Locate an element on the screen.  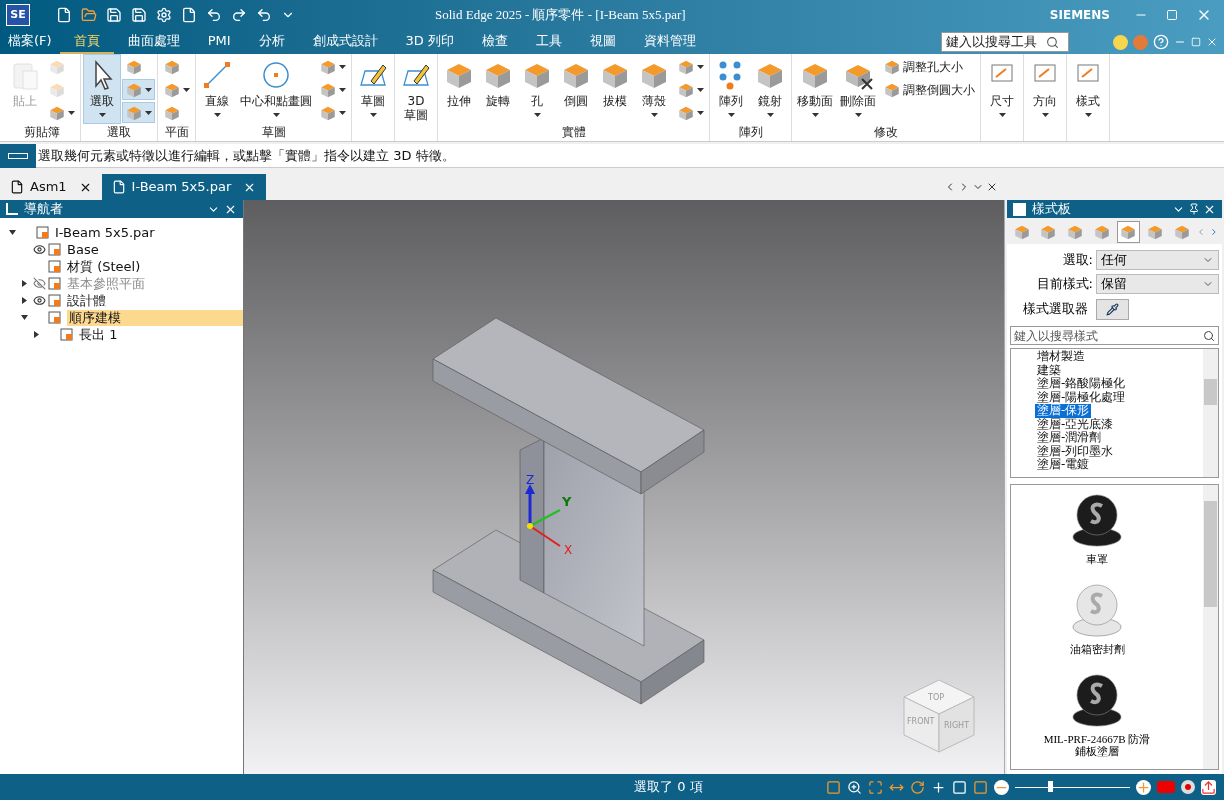
ribbon-button: 尺寸 is located at coordinates (1002, 89).